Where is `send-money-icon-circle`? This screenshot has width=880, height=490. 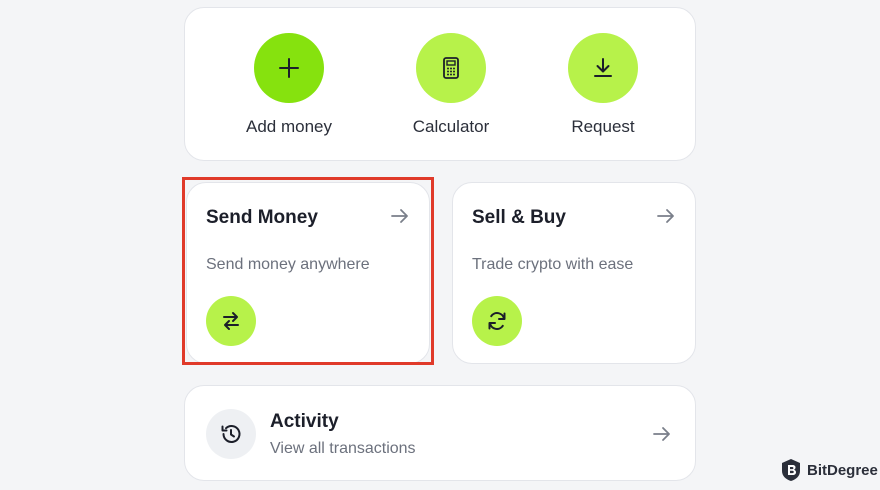
send-money-icon-circle is located at coordinates (231, 321).